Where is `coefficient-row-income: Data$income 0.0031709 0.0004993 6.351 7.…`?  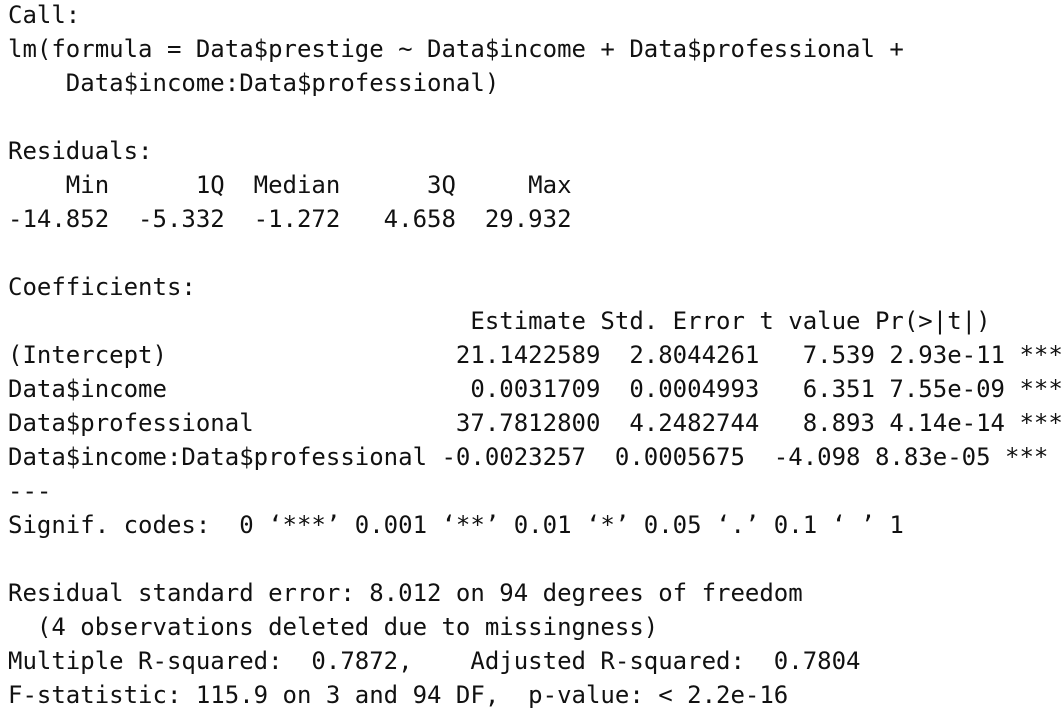
coefficient-row-income: Data$income 0.0031709 0.0004993 6.351 7.… is located at coordinates (535, 389).